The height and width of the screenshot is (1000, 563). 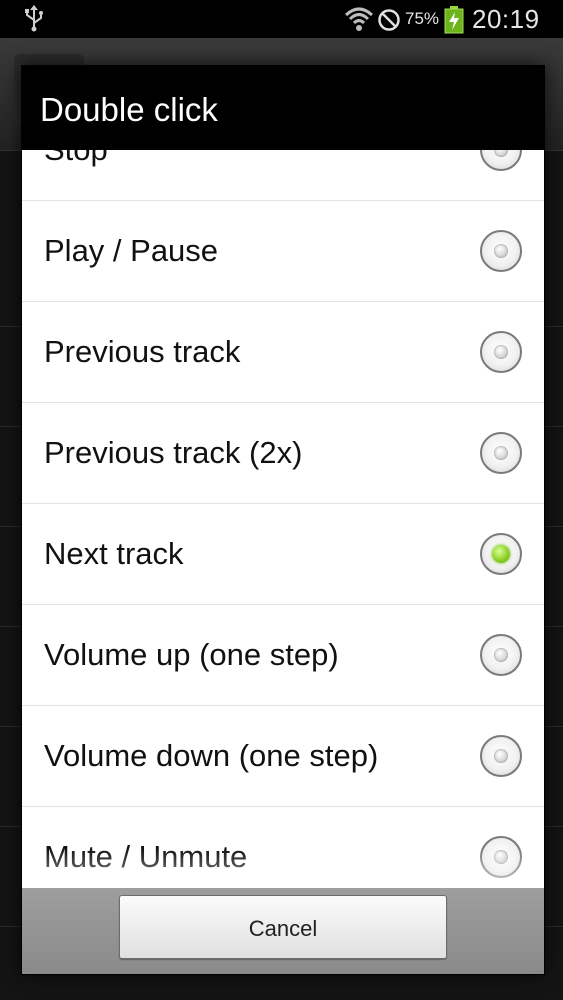 I want to click on status-time: 20:19, so click(x=506, y=19).